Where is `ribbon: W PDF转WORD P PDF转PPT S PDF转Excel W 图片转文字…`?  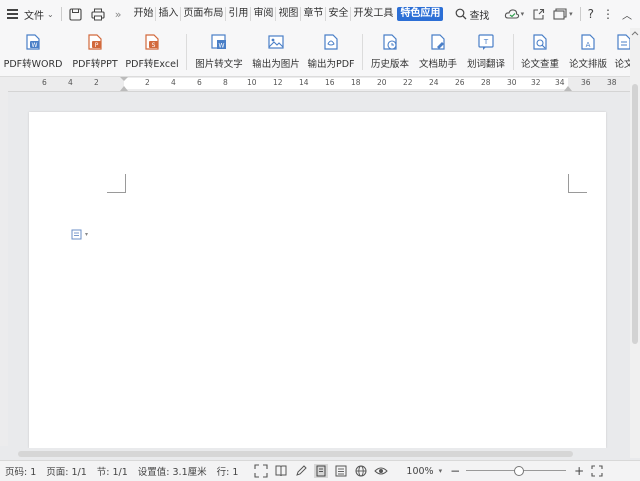
ribbon: W PDF转WORD P PDF转PPT S PDF转Excel W 图片转文字… is located at coordinates (320, 52).